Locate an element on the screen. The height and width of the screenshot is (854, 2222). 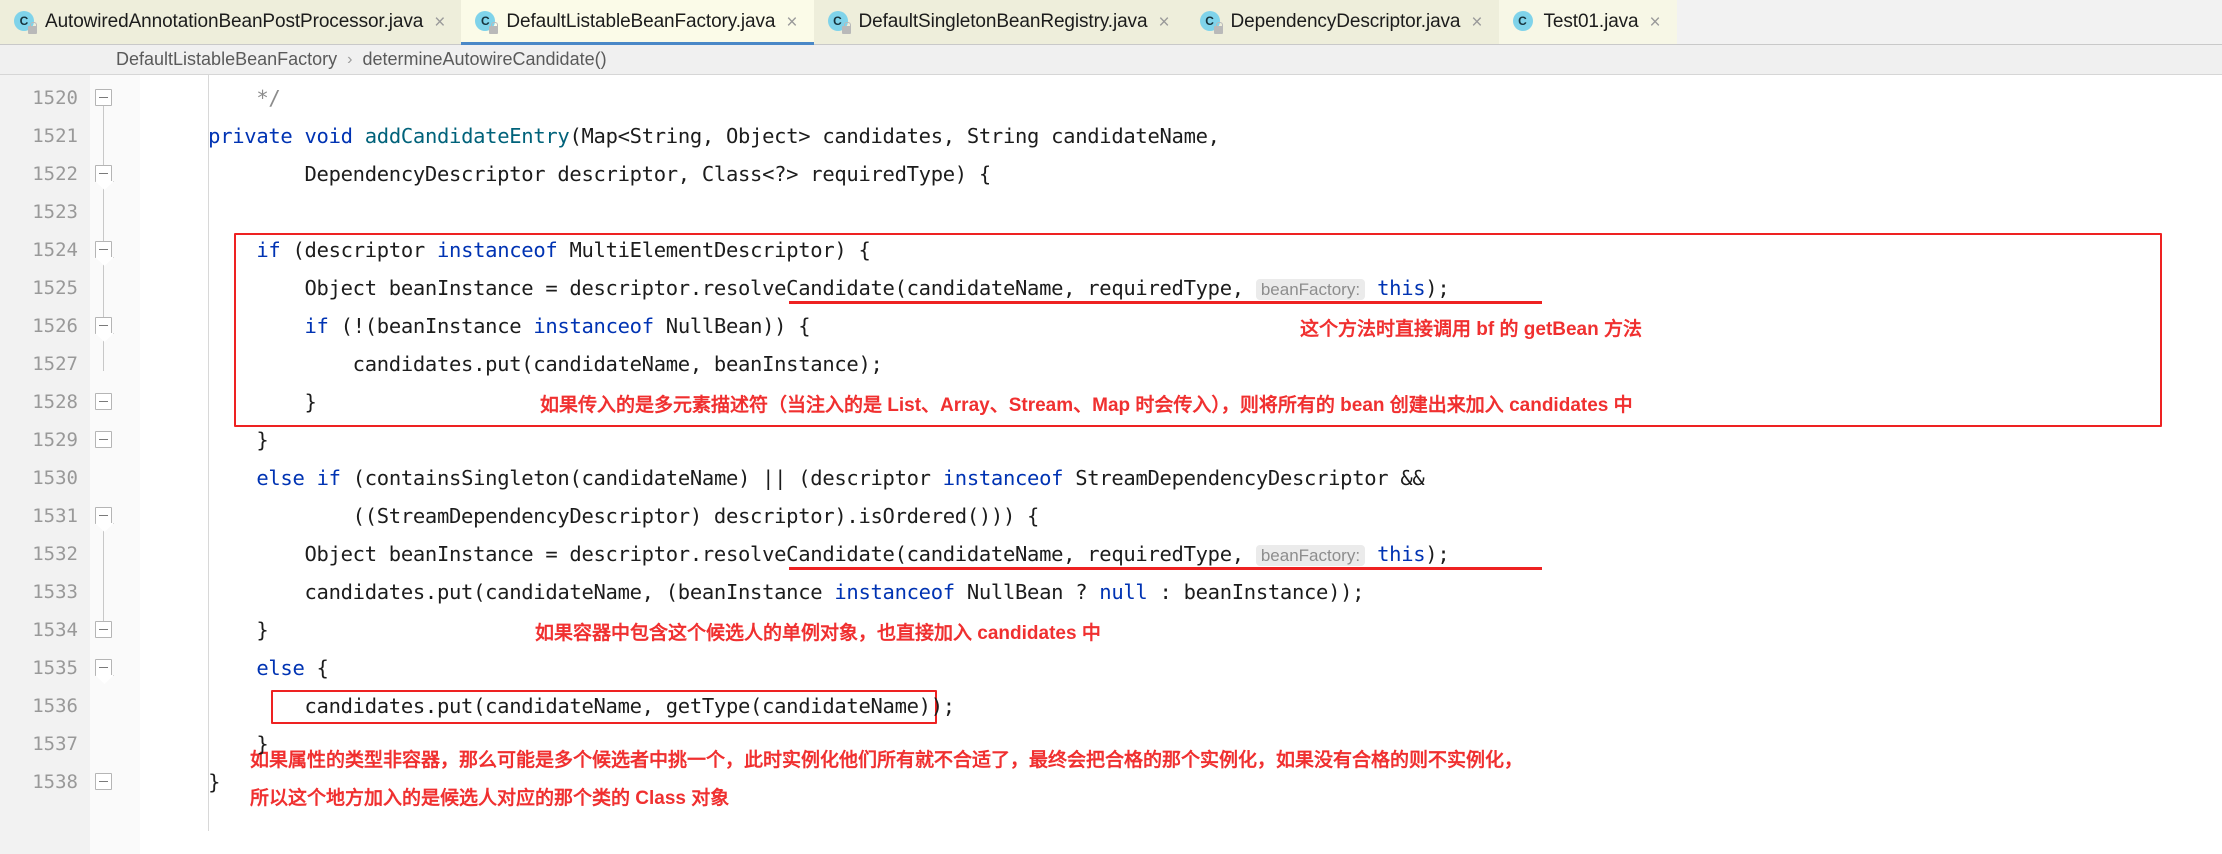
line-number: 1524 is located at coordinates (55, 250).